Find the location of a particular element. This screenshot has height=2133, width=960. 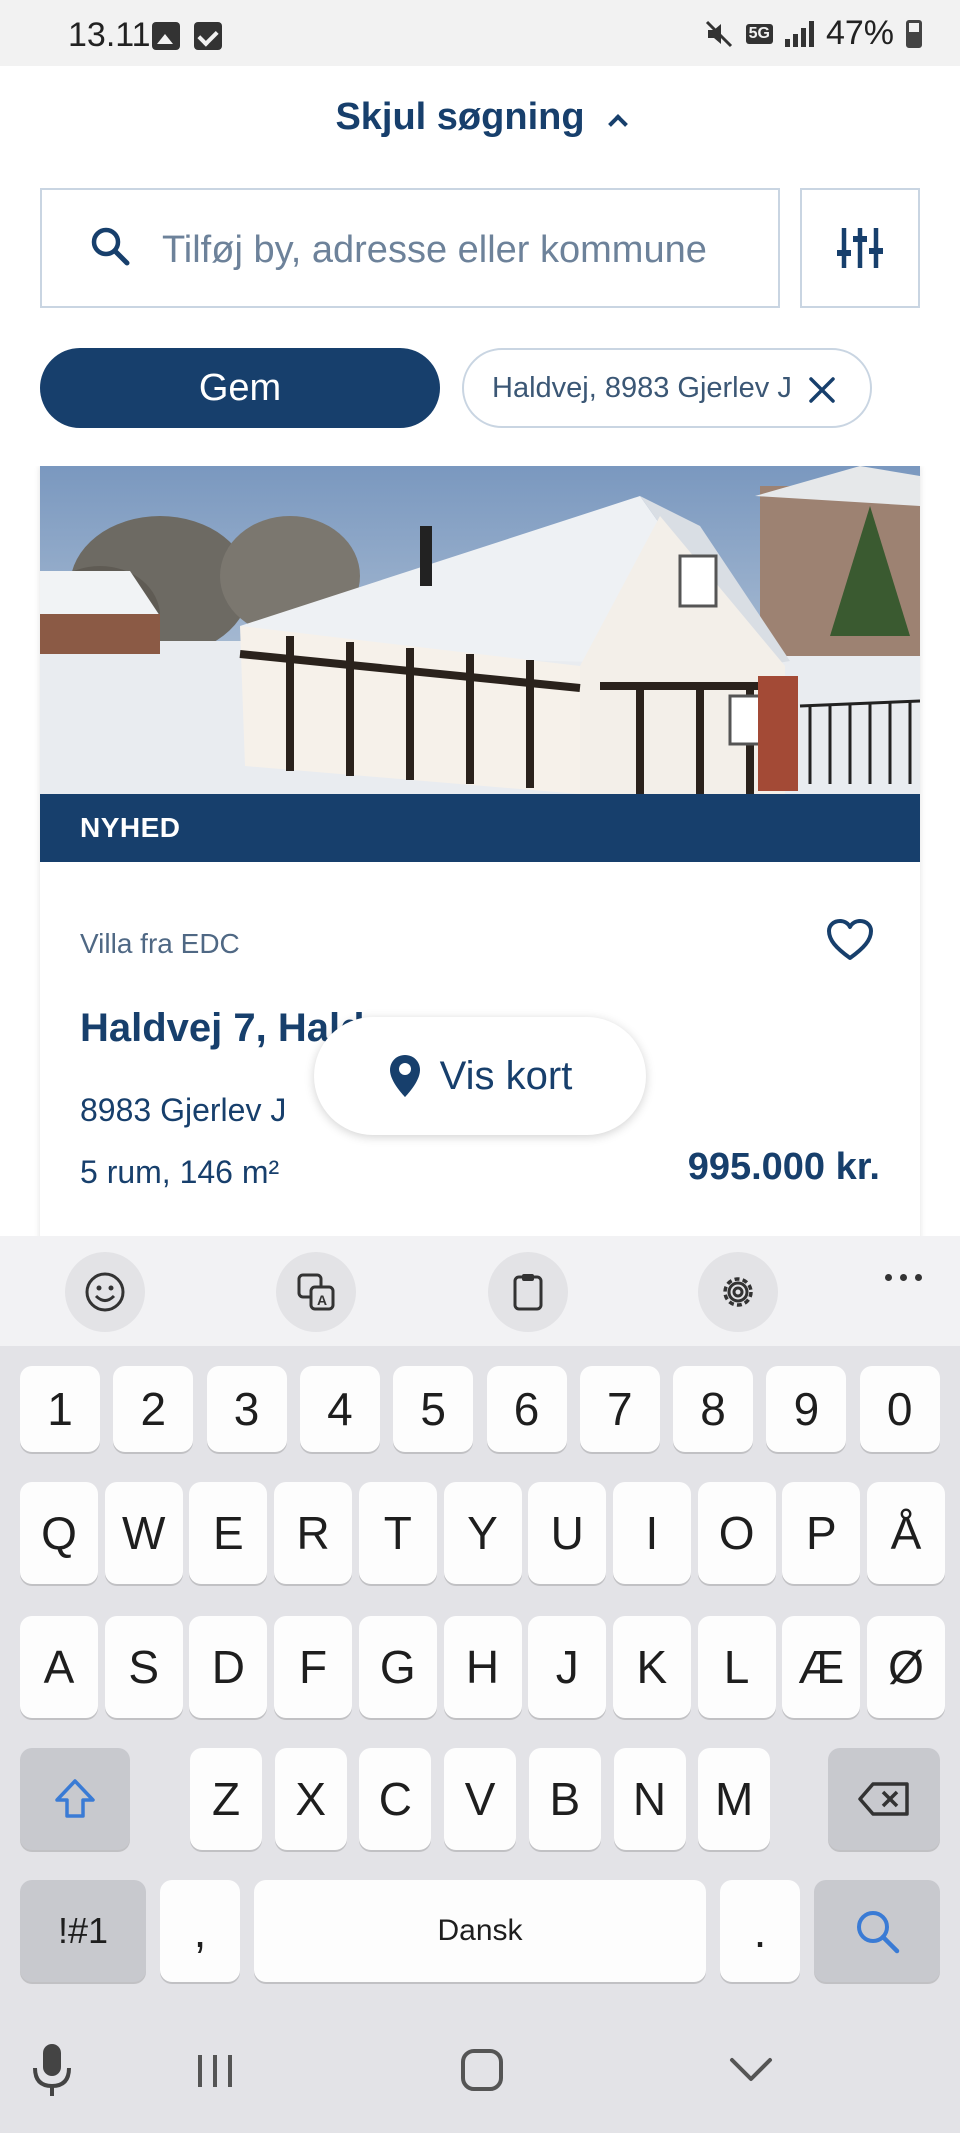

settings-icon is located at coordinates (738, 1292).